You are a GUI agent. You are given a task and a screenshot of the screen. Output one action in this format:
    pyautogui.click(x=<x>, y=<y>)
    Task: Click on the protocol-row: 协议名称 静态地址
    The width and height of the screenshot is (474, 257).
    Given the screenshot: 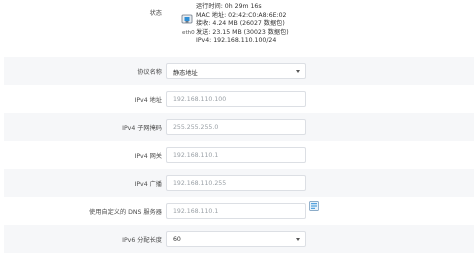 What is the action you would take?
    pyautogui.click(x=239, y=71)
    